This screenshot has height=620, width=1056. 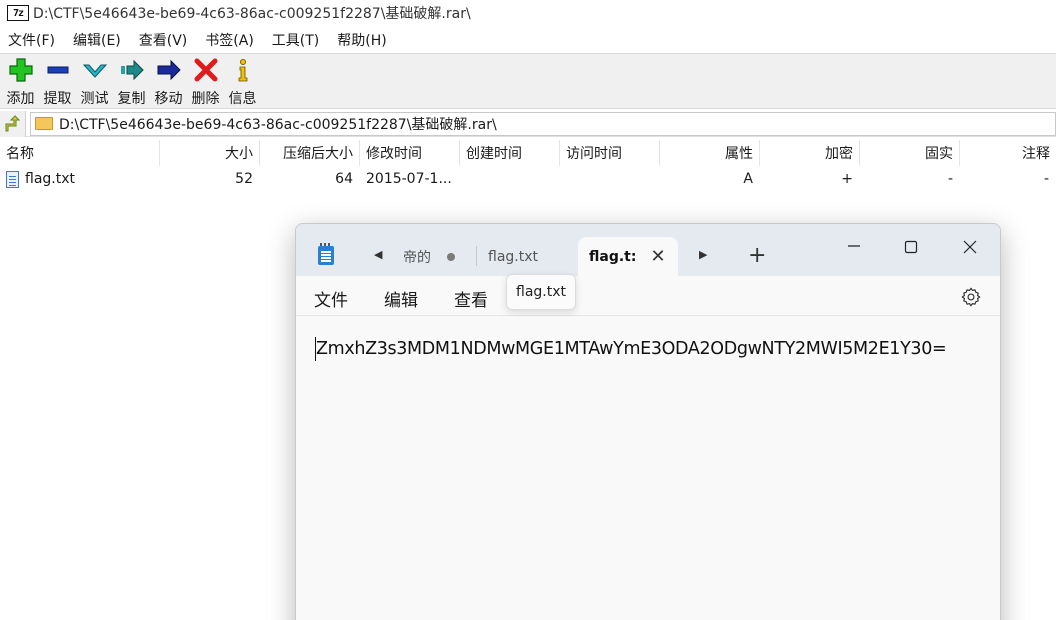 I want to click on copy-button: 复制, so click(x=131, y=81).